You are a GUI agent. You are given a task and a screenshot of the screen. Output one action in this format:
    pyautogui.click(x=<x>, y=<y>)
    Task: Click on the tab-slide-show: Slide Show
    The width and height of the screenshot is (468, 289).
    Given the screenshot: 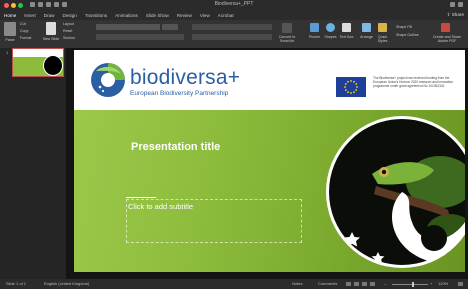 What is the action you would take?
    pyautogui.click(x=157, y=15)
    